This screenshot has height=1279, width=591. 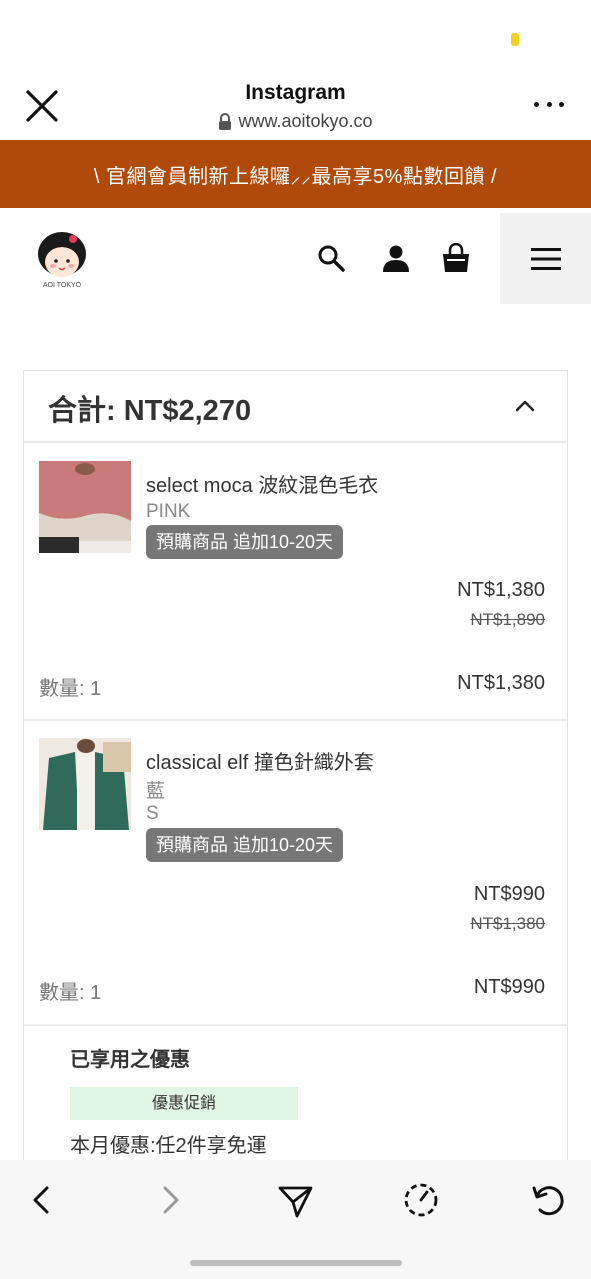 I want to click on shopping-bag-icon, so click(x=456, y=257).